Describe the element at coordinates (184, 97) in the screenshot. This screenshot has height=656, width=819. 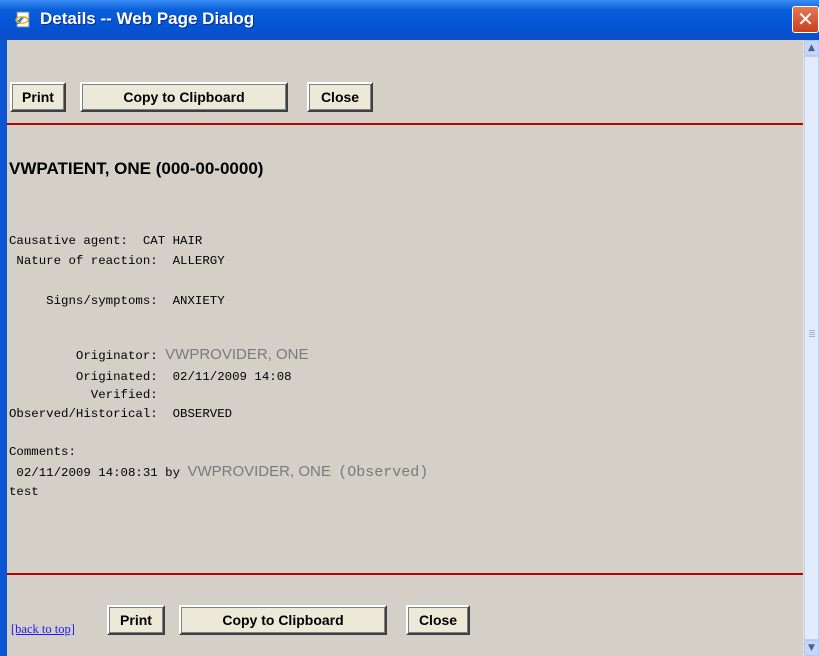
I see `copy-to-clipboard-button-top: Copy to Clipboard` at that location.